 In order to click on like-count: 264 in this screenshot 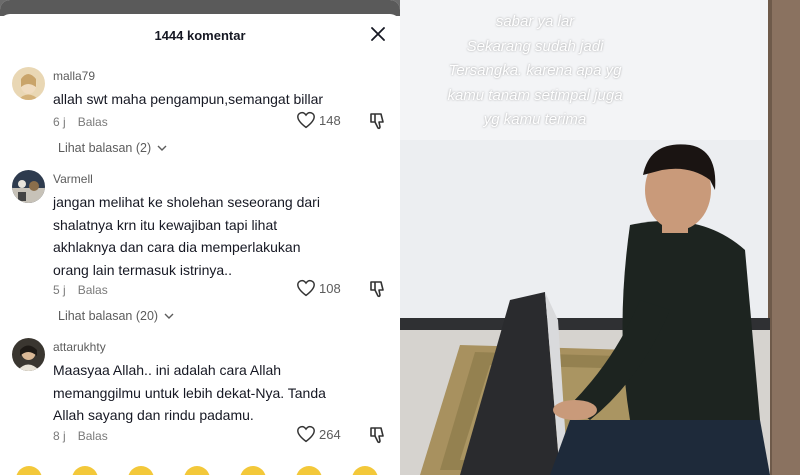, I will do `click(330, 434)`.